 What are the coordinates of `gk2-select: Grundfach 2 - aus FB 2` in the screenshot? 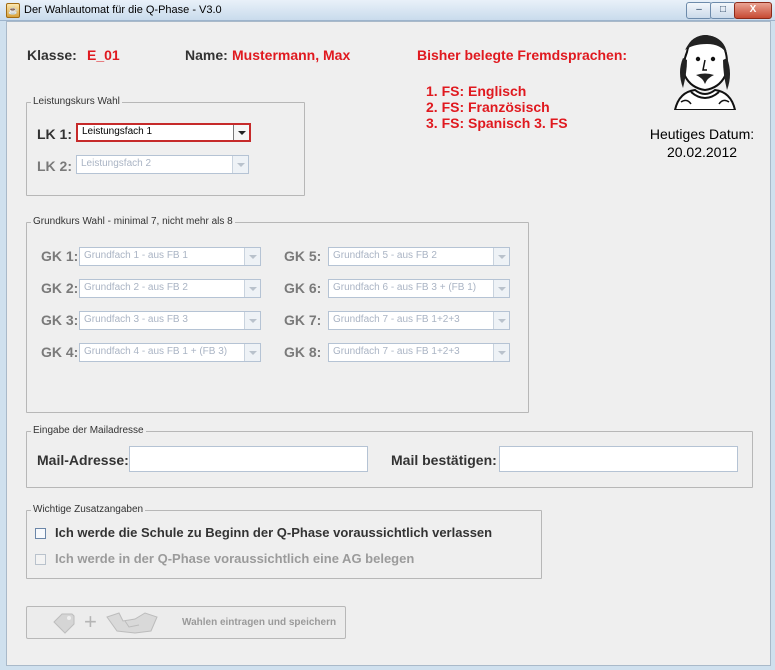 It's located at (170, 288).